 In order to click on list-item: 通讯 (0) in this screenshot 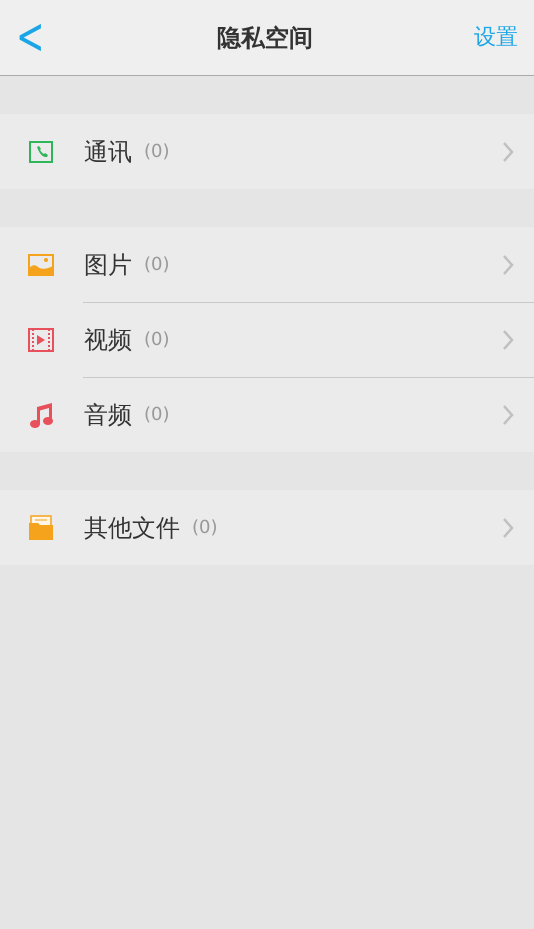, I will do `click(267, 151)`.